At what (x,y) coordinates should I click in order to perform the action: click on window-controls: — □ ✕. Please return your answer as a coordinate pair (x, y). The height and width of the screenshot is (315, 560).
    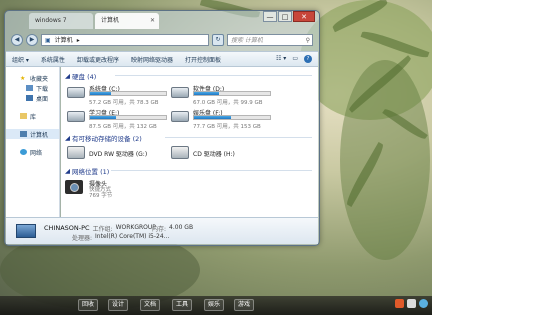
    Looking at the image, I should click on (289, 16).